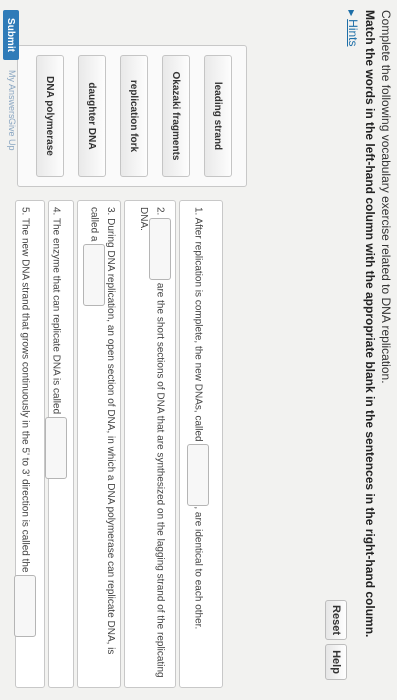  What do you see at coordinates (50, 116) in the screenshot?
I see `word-dna-polymerase: DNA polymerase` at bounding box center [50, 116].